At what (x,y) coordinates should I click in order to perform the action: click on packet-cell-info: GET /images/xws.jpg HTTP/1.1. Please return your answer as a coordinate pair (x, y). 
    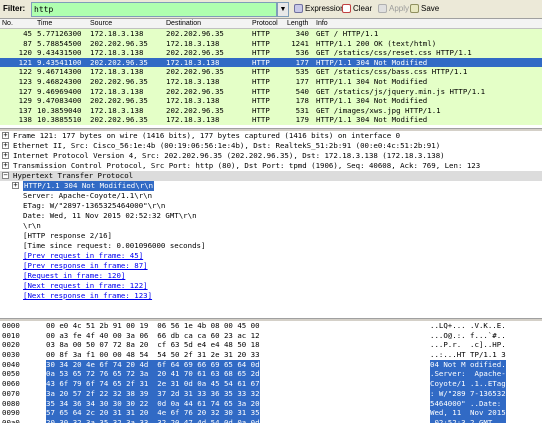
    Looking at the image, I should click on (378, 110).